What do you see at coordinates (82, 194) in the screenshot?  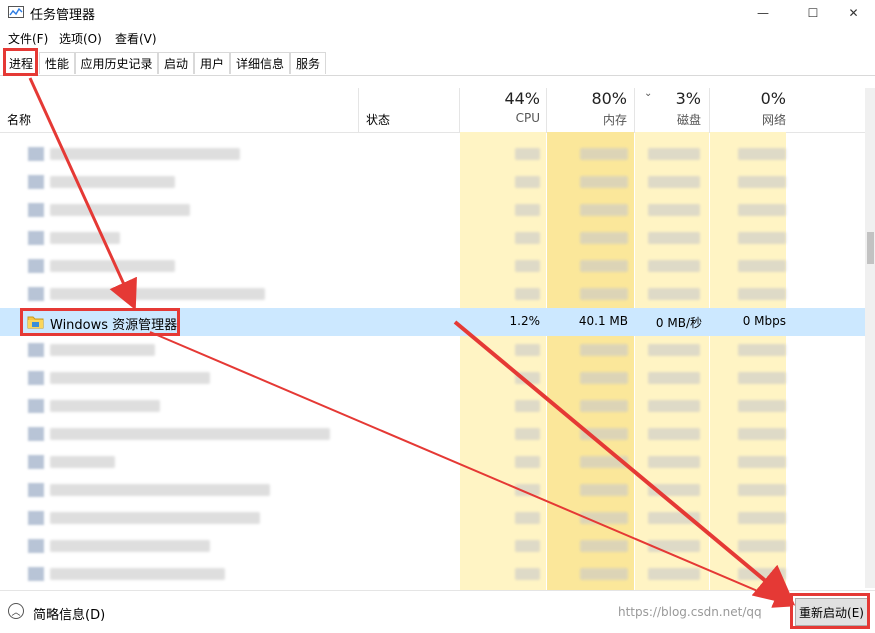 I see `arrow-tab-to-explorer` at bounding box center [82, 194].